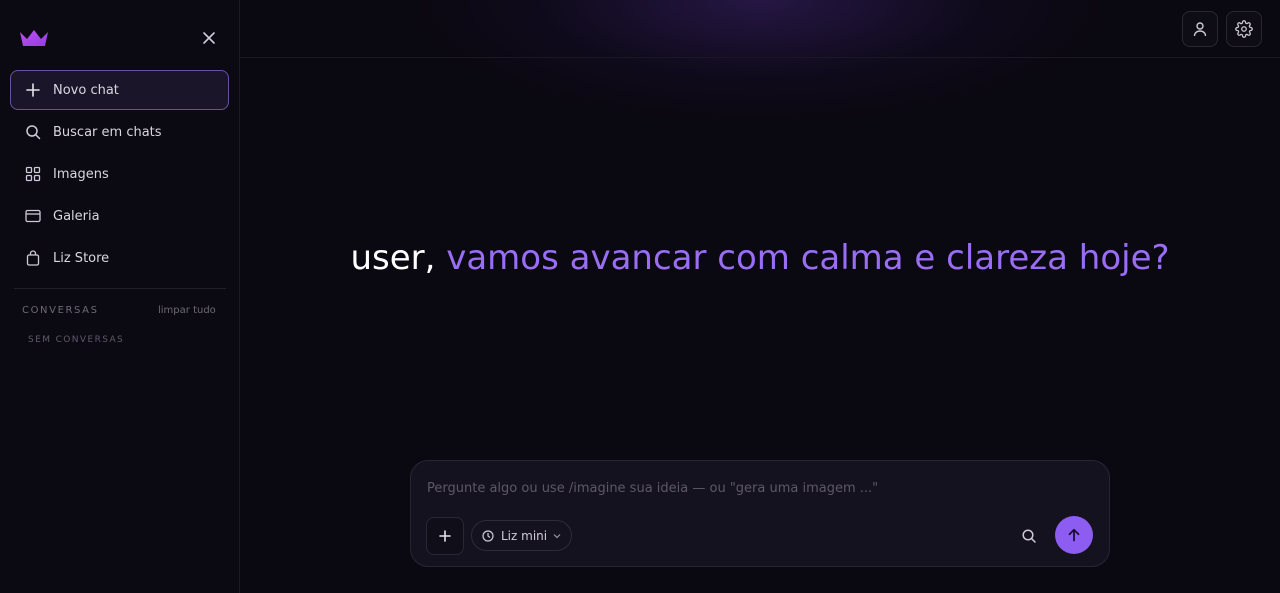  I want to click on sidebar-divider, so click(120, 288).